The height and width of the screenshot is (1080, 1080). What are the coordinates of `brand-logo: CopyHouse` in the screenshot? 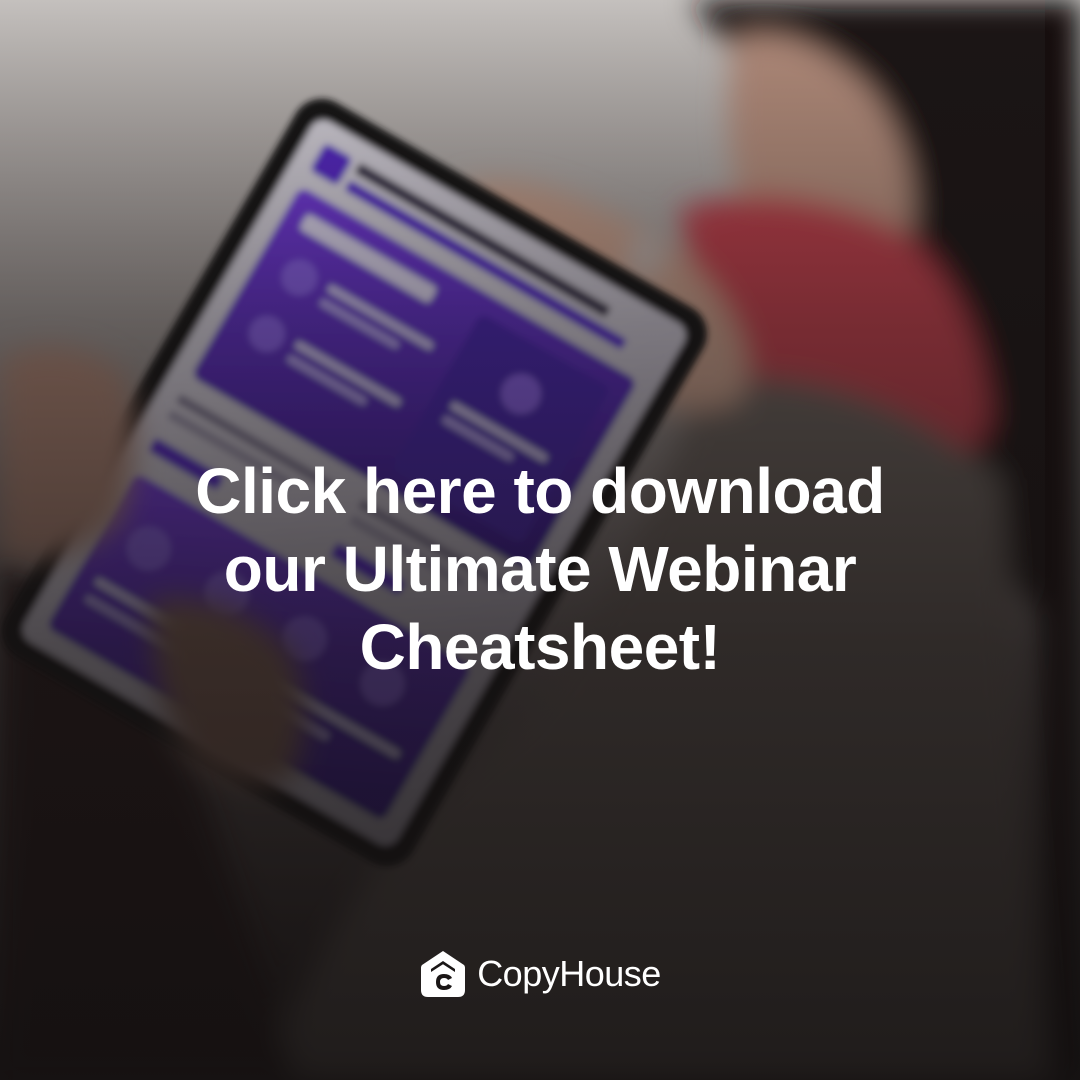 It's located at (540, 974).